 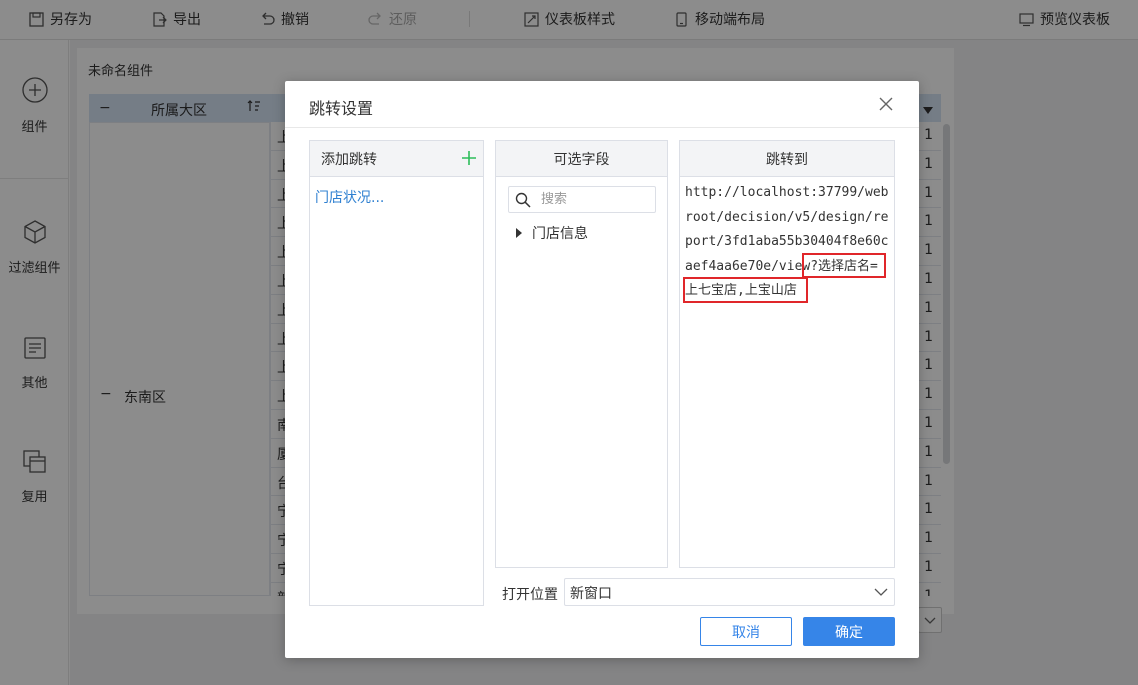 What do you see at coordinates (746, 631) in the screenshot?
I see `cancel-button: 取消` at bounding box center [746, 631].